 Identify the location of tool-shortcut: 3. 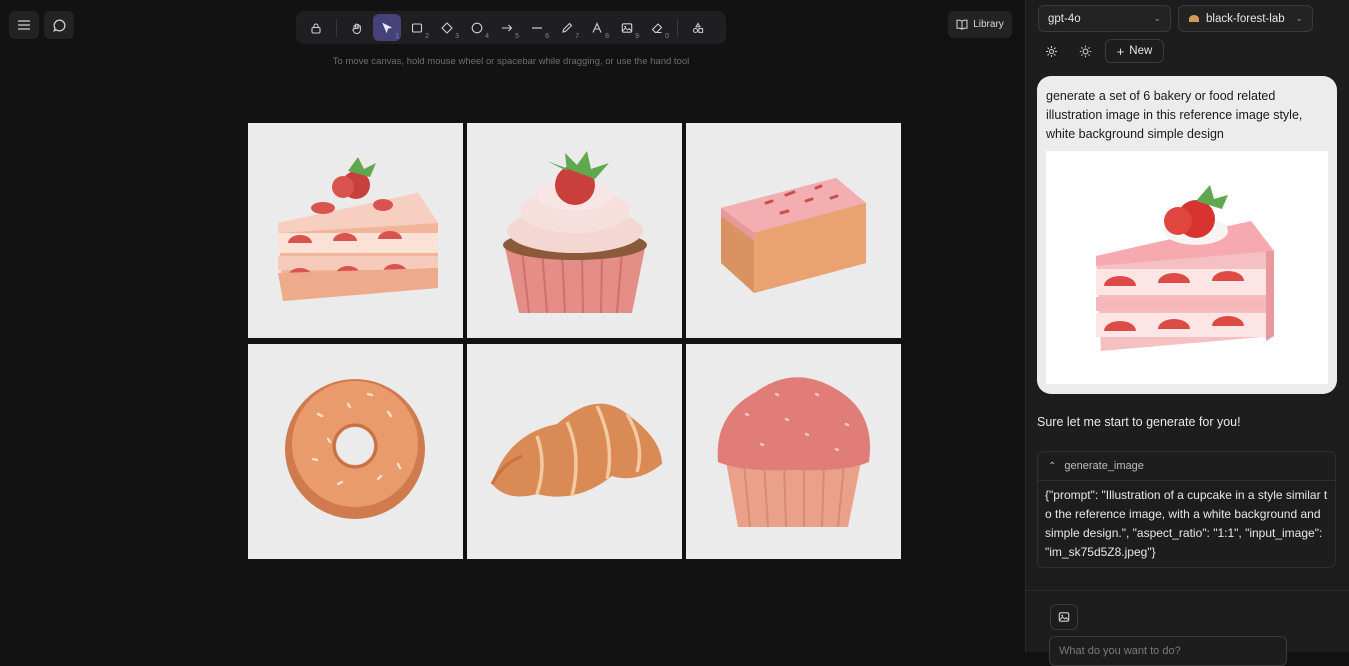
(457, 36).